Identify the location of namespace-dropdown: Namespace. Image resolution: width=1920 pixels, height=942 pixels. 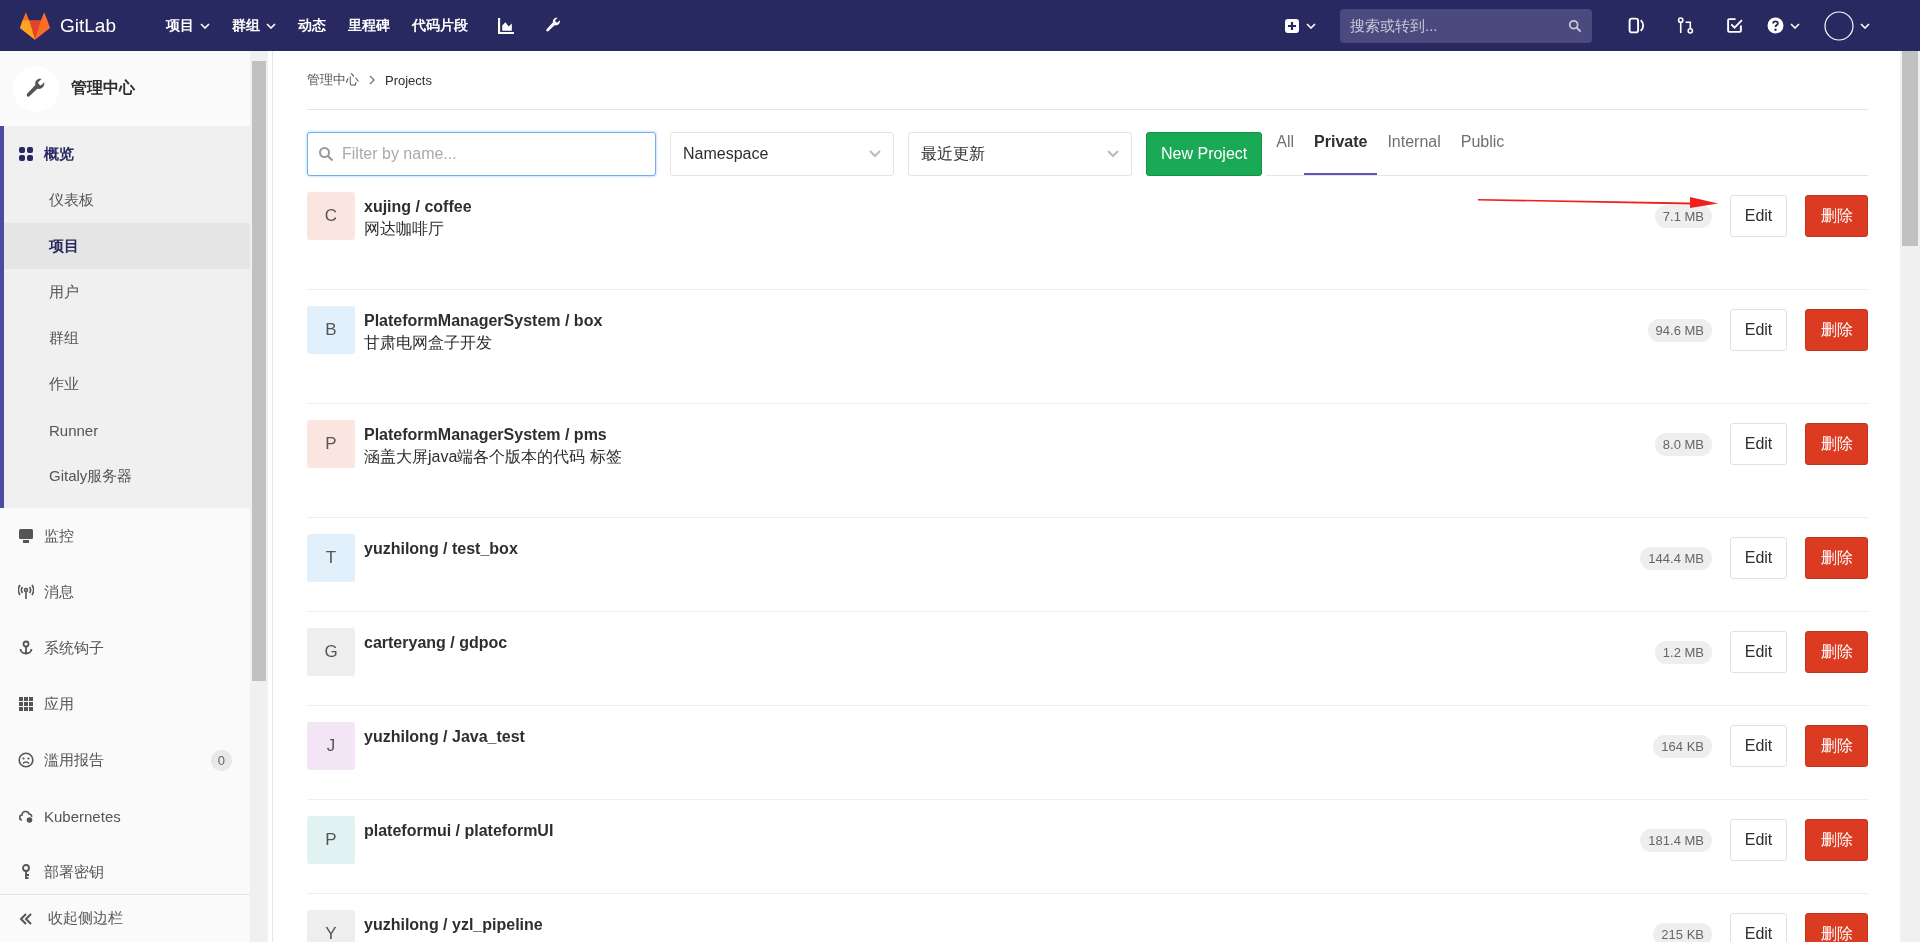
(782, 154).